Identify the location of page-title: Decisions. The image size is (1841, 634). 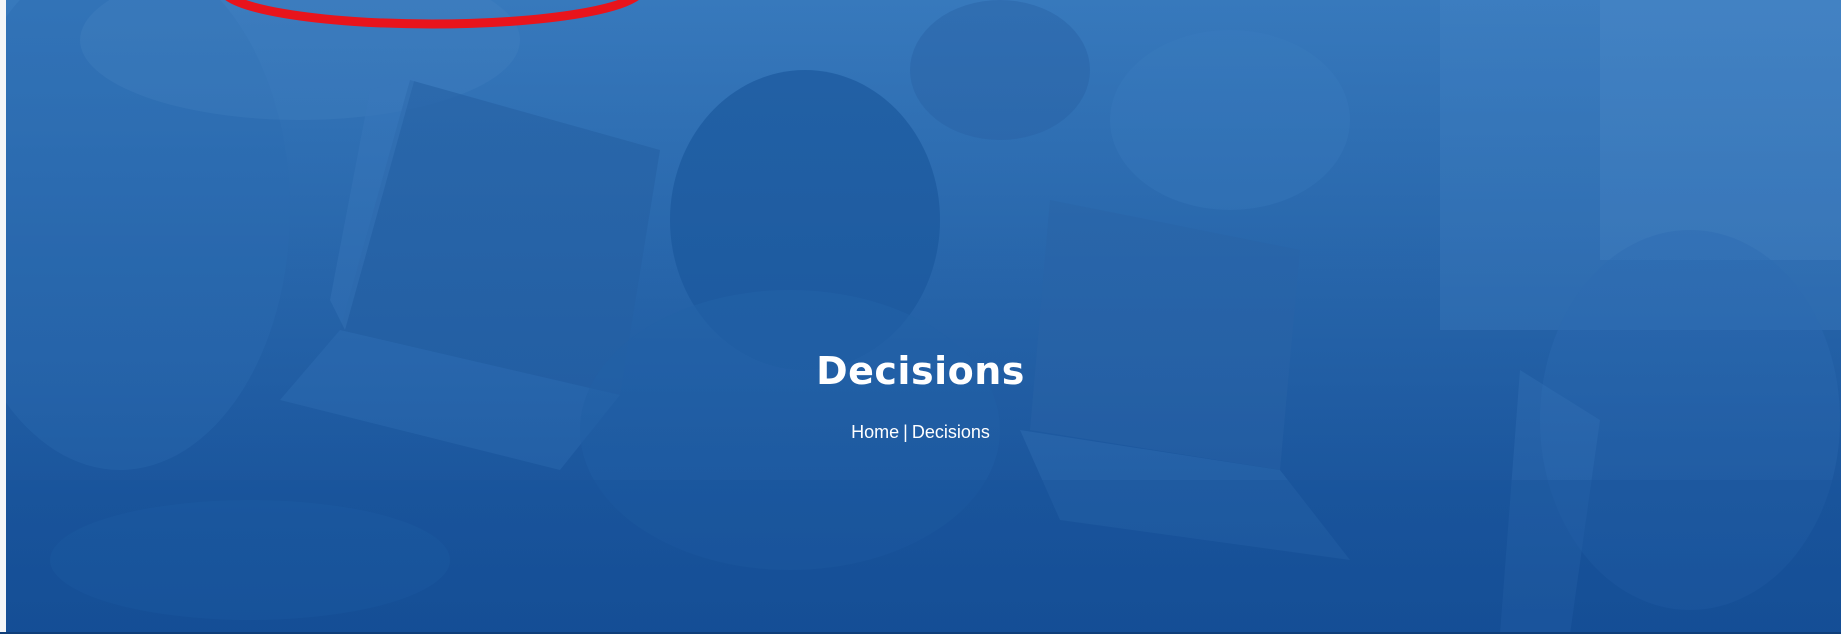
(920, 371).